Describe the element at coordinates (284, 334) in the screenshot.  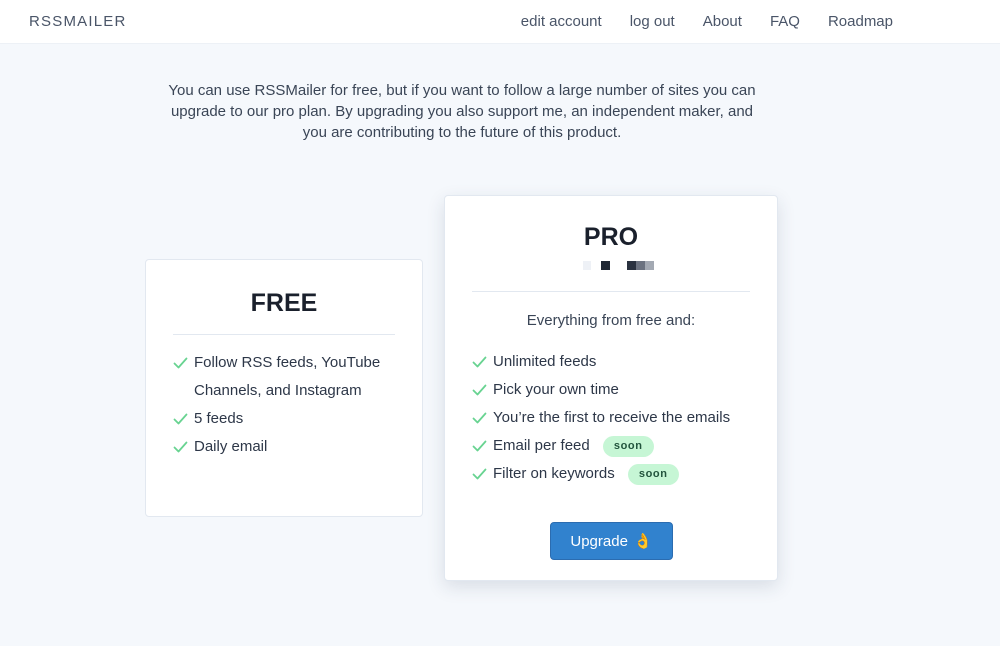
I see `free-card-divider` at that location.